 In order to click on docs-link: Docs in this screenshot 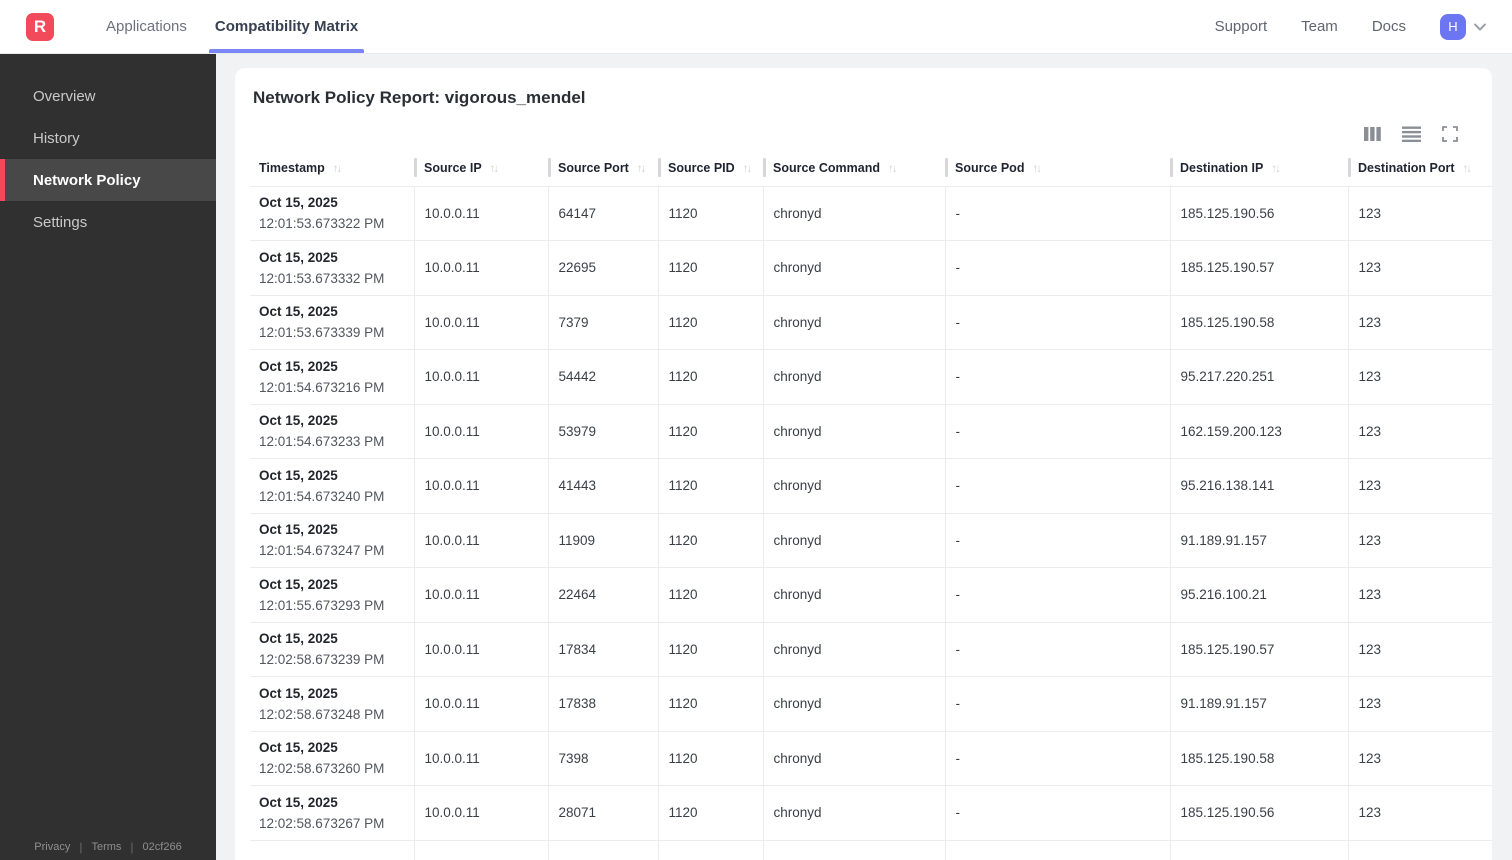, I will do `click(1389, 26)`.